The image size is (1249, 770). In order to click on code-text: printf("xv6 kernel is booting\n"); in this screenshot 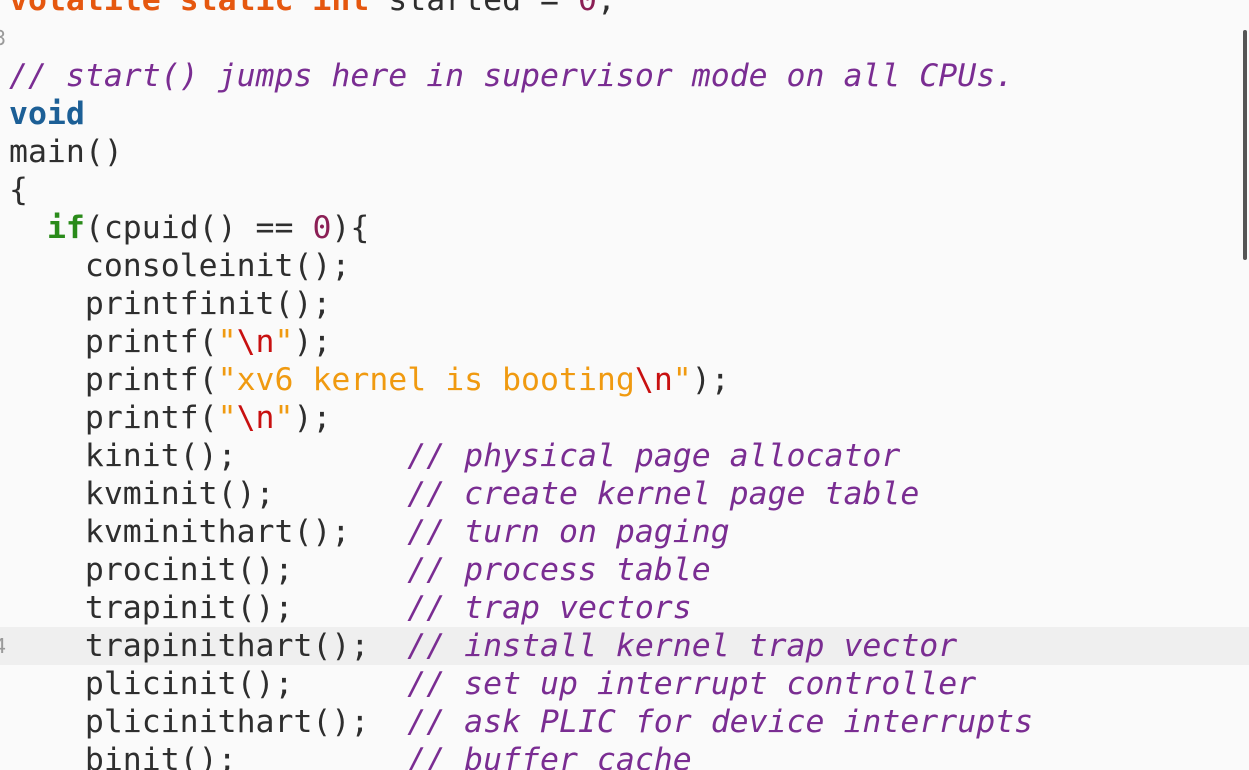, I will do `click(369, 380)`.